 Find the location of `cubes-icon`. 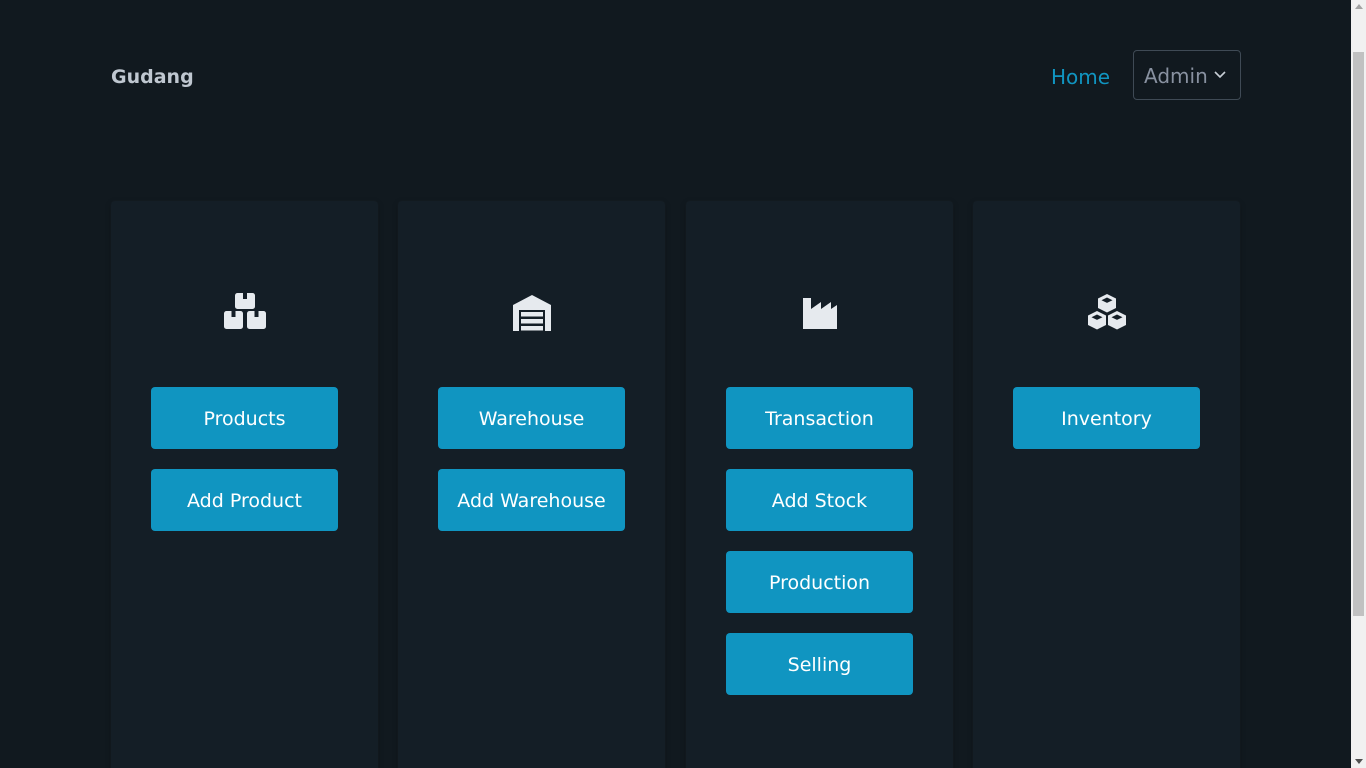

cubes-icon is located at coordinates (1107, 313).